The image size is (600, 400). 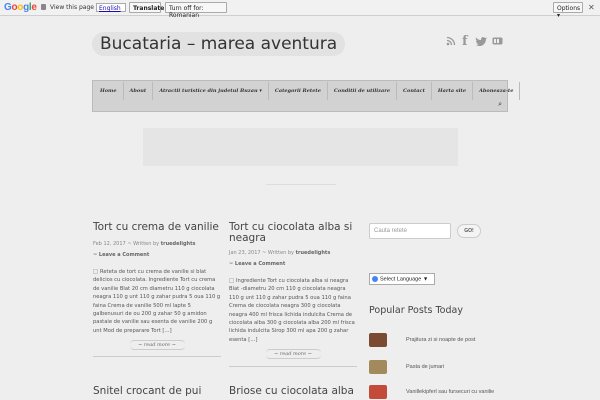 What do you see at coordinates (109, 91) in the screenshot?
I see `nav-item-home: Home` at bounding box center [109, 91].